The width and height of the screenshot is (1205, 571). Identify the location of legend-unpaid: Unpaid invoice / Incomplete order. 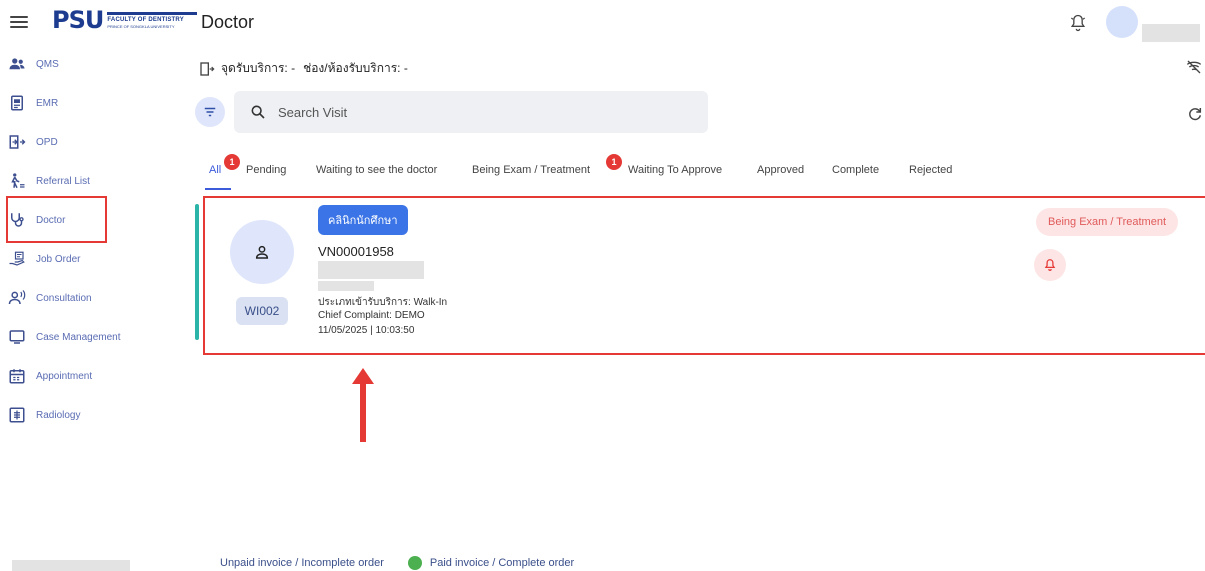
(302, 563).